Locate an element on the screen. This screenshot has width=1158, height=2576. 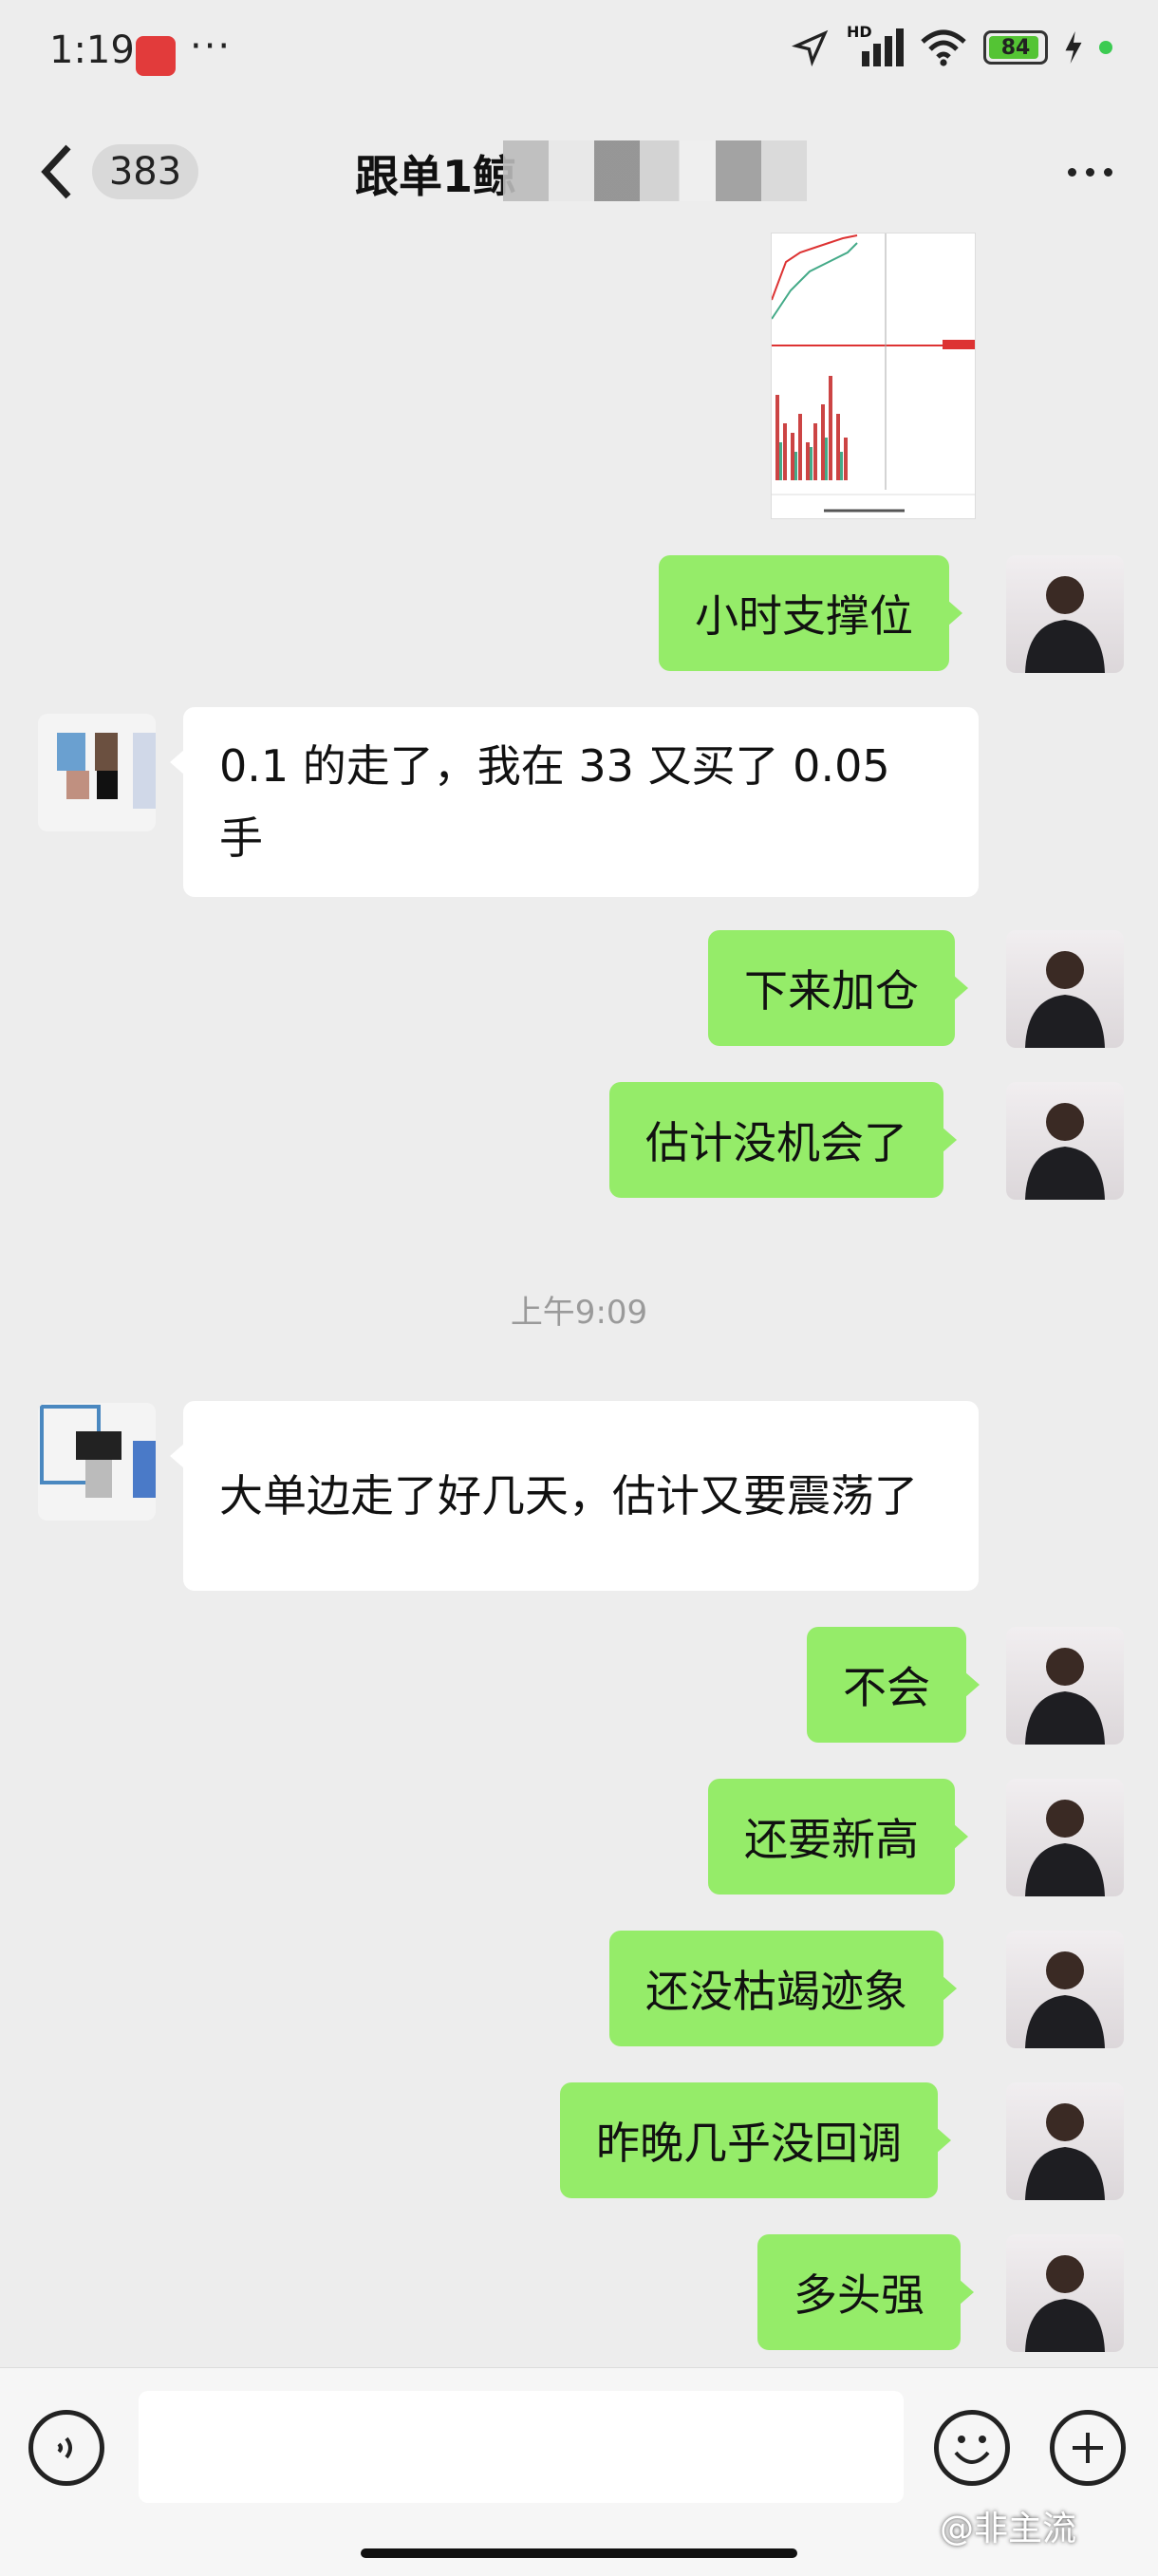
status-more-dots: ··· is located at coordinates (211, 46).